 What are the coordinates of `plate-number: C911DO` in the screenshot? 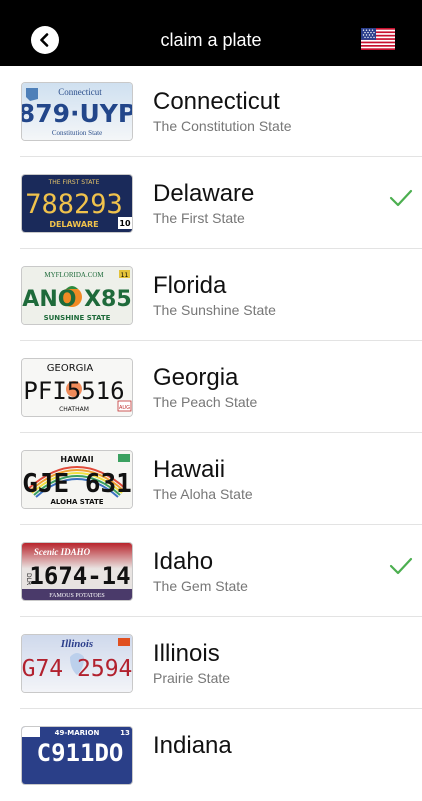 It's located at (80, 753).